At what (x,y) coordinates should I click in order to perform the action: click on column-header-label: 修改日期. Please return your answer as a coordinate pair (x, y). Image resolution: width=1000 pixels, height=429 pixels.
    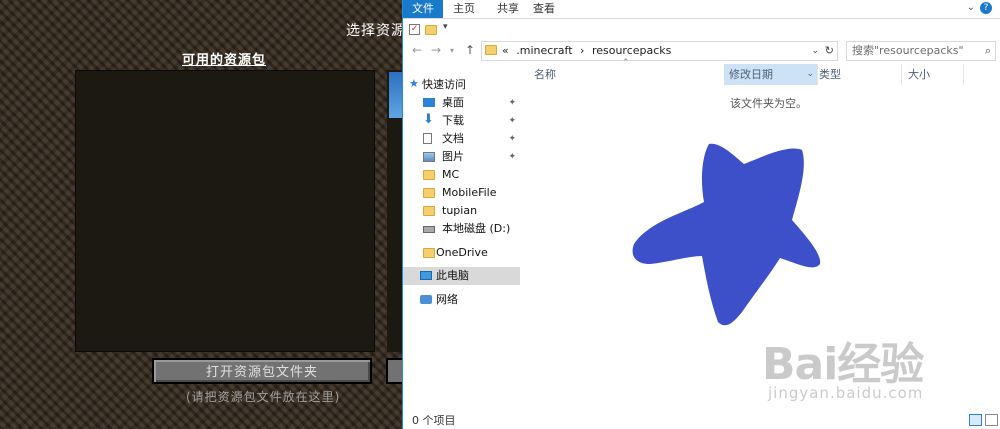
    Looking at the image, I should click on (751, 74).